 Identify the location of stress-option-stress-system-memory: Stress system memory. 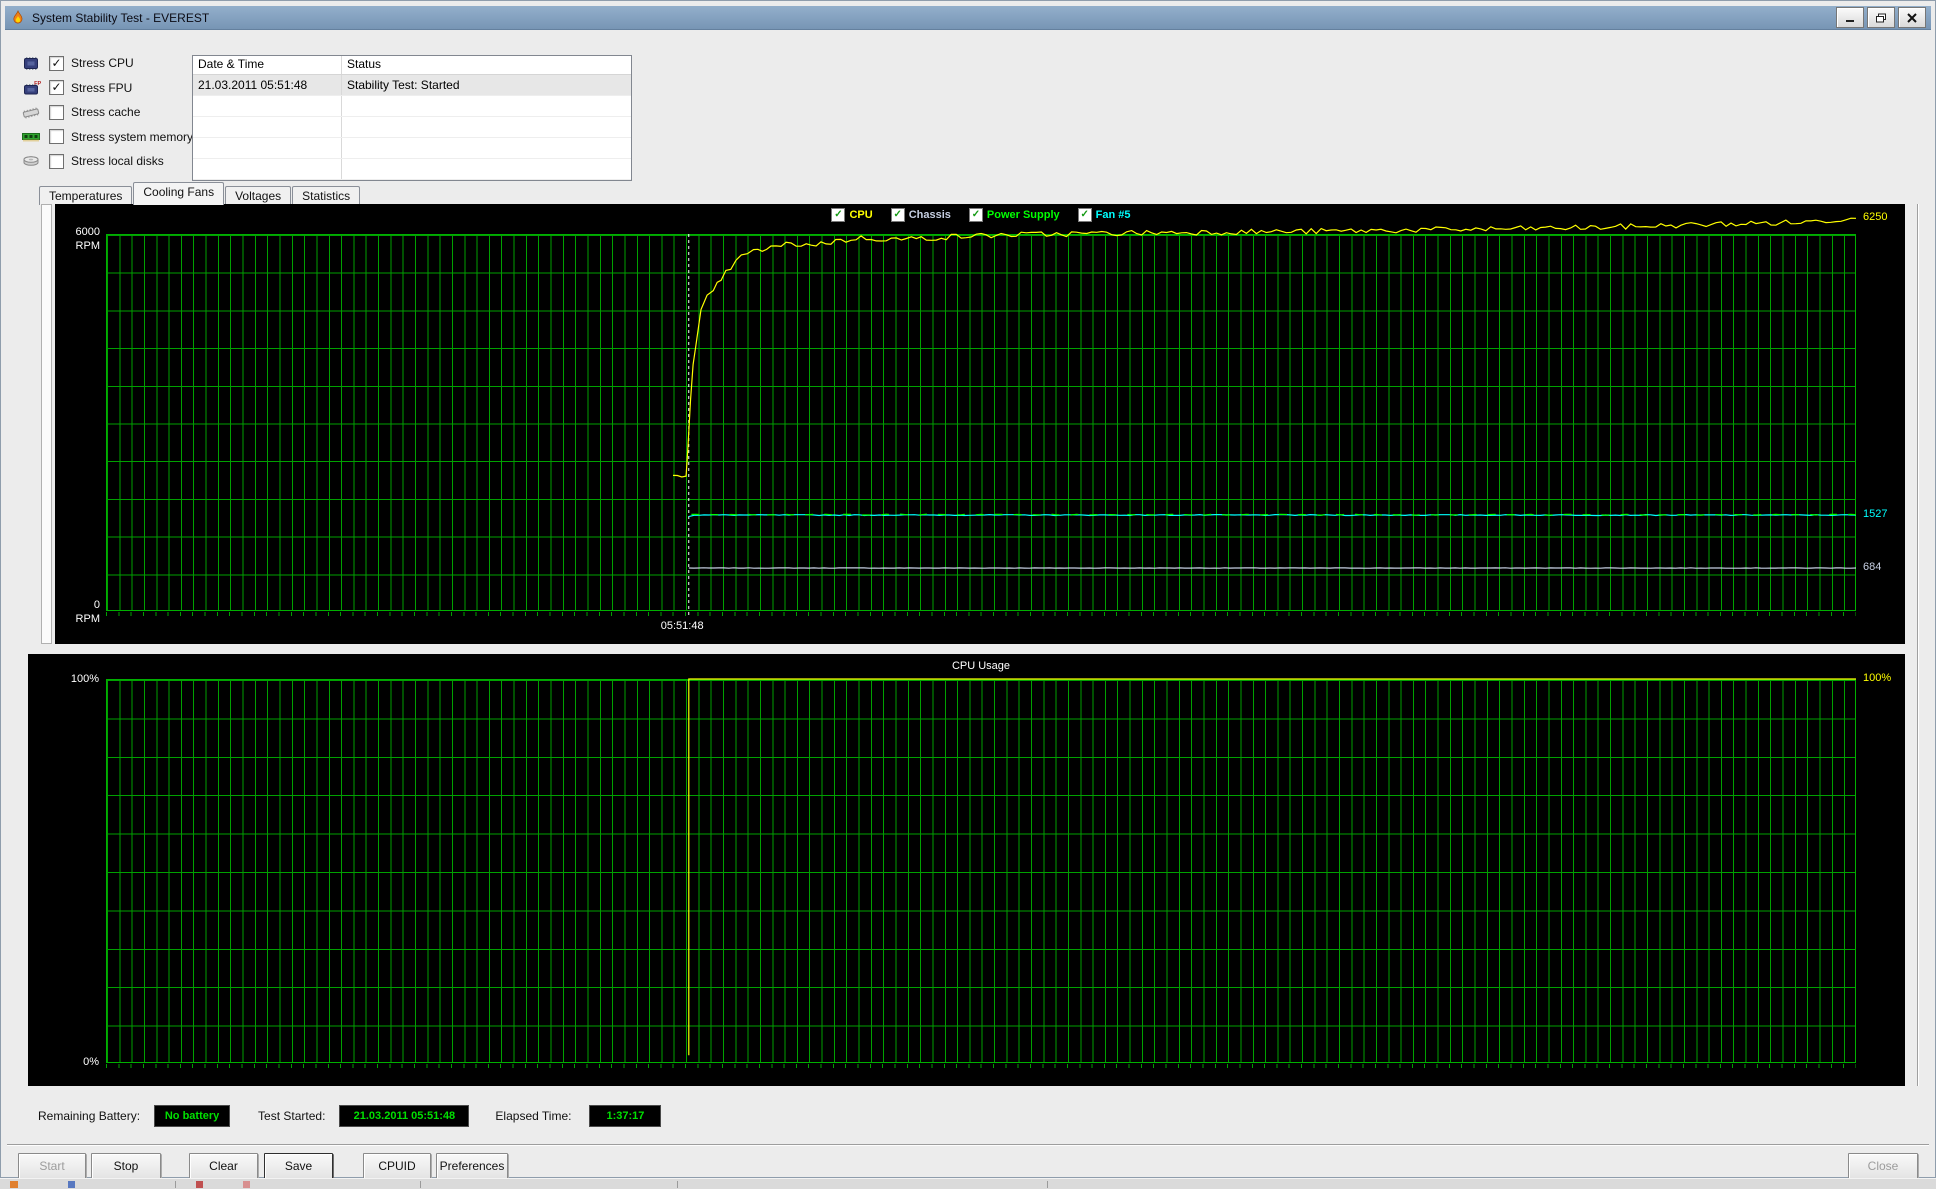
(106, 137).